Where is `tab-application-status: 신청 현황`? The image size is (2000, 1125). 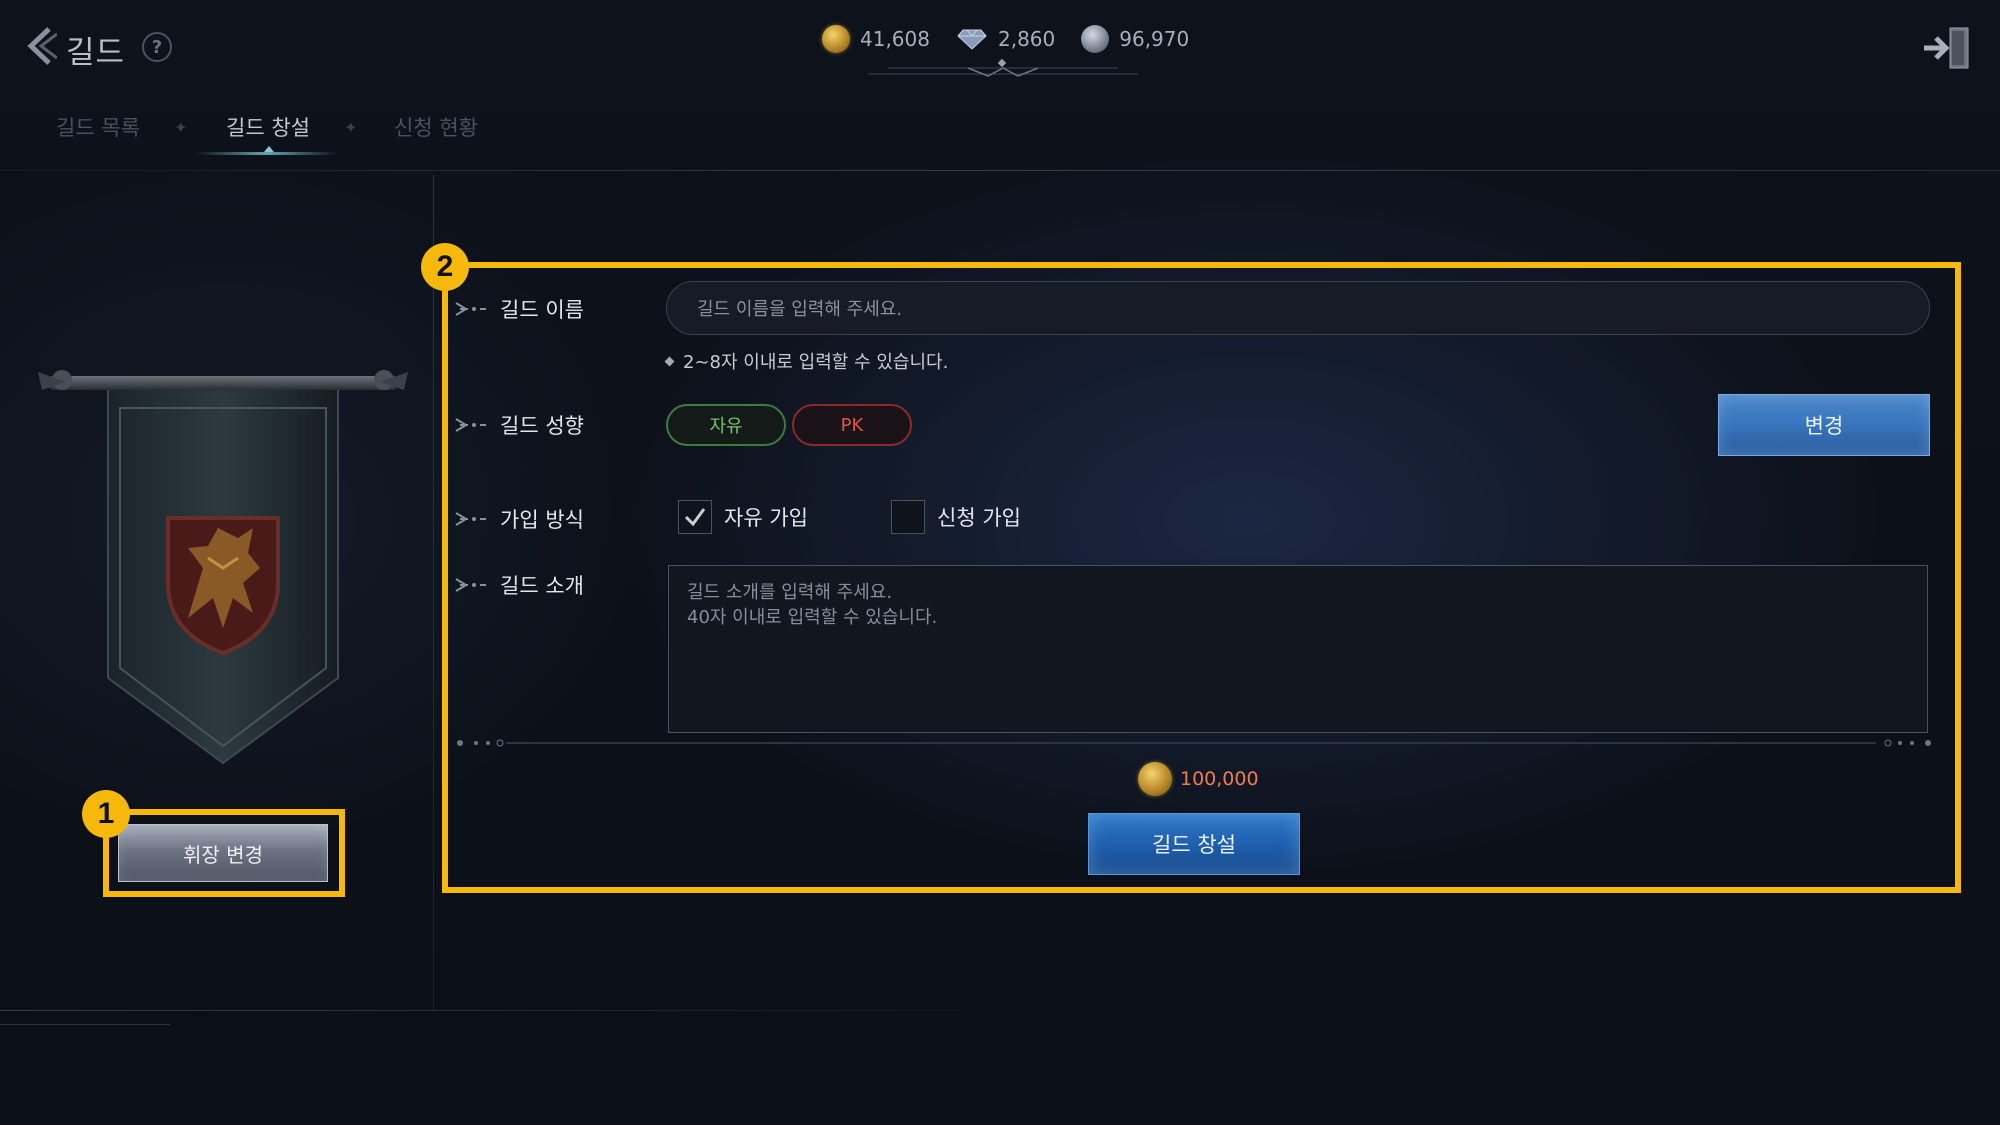
tab-application-status: 신청 현황 is located at coordinates (436, 127).